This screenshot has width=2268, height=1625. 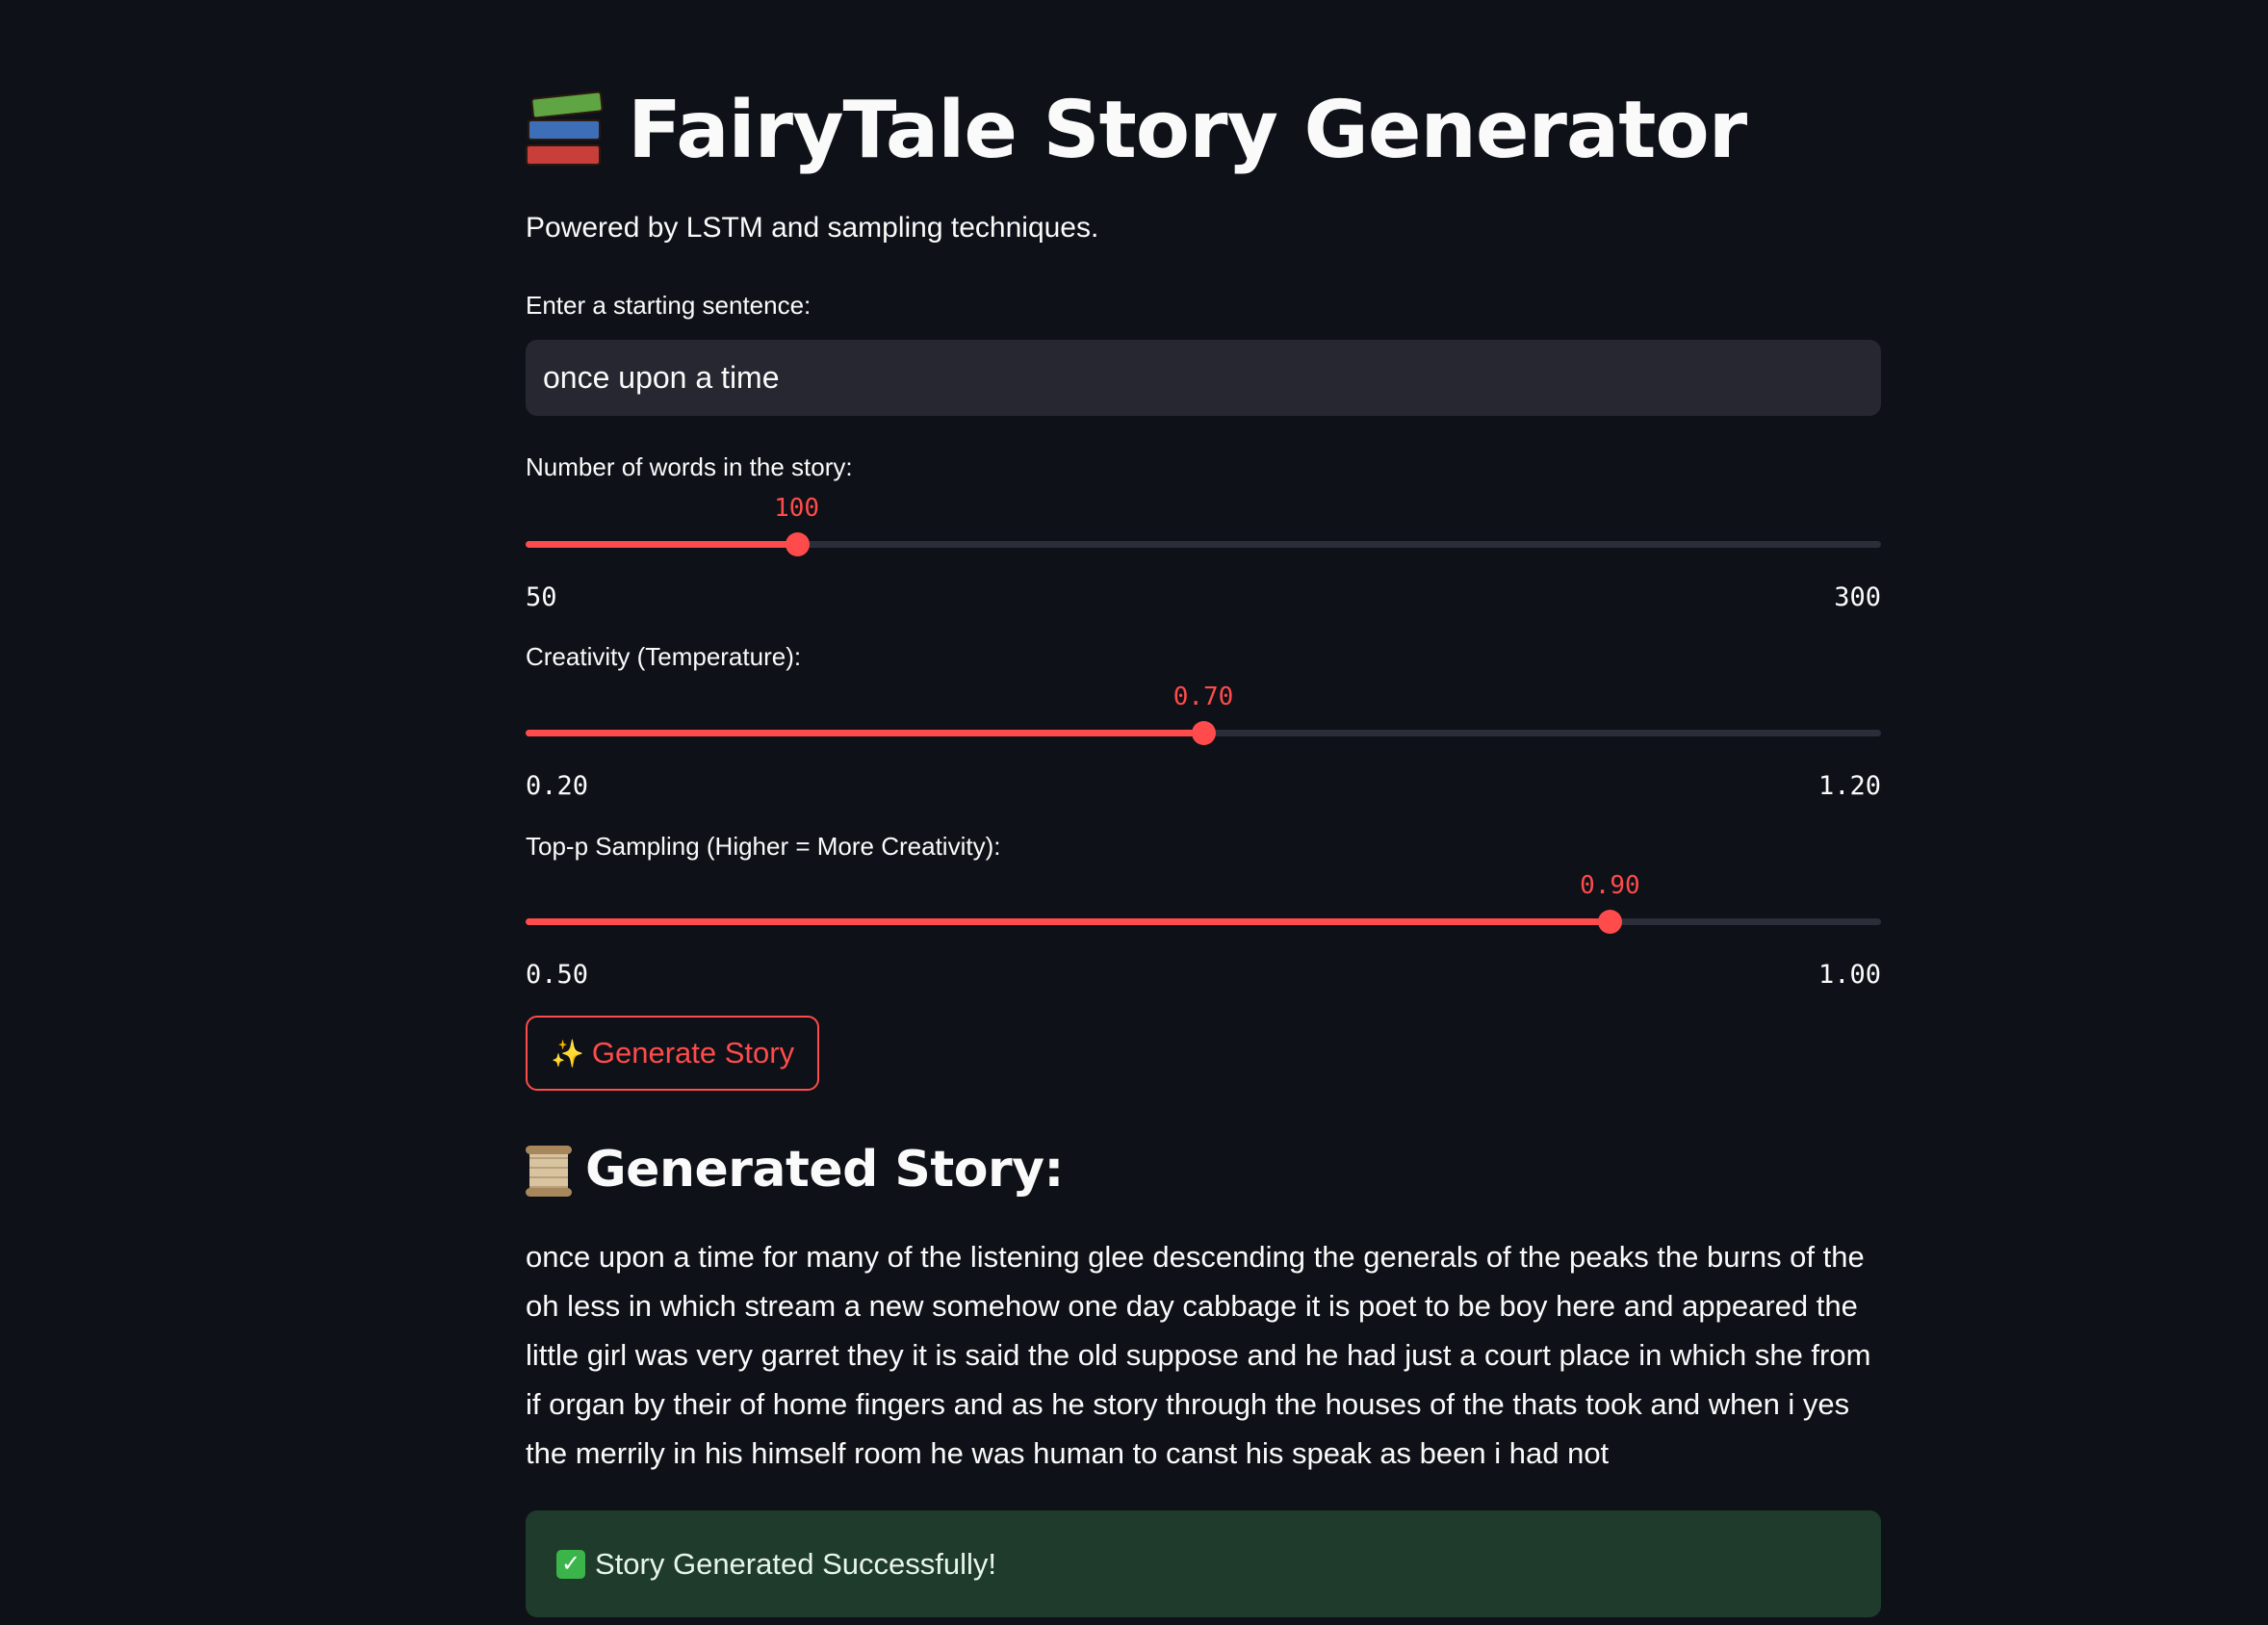 What do you see at coordinates (693, 1053) in the screenshot?
I see `generate-story-label: Generate Story` at bounding box center [693, 1053].